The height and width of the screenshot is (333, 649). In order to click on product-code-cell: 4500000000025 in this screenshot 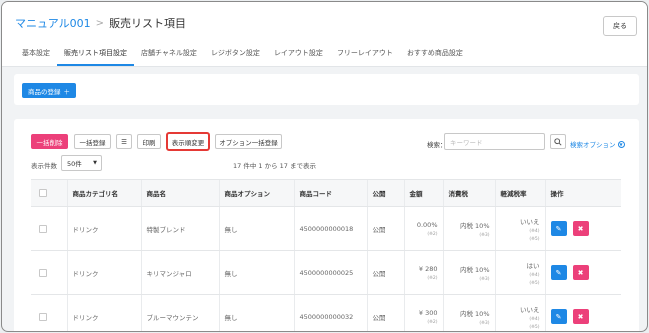, I will do `click(330, 272)`.